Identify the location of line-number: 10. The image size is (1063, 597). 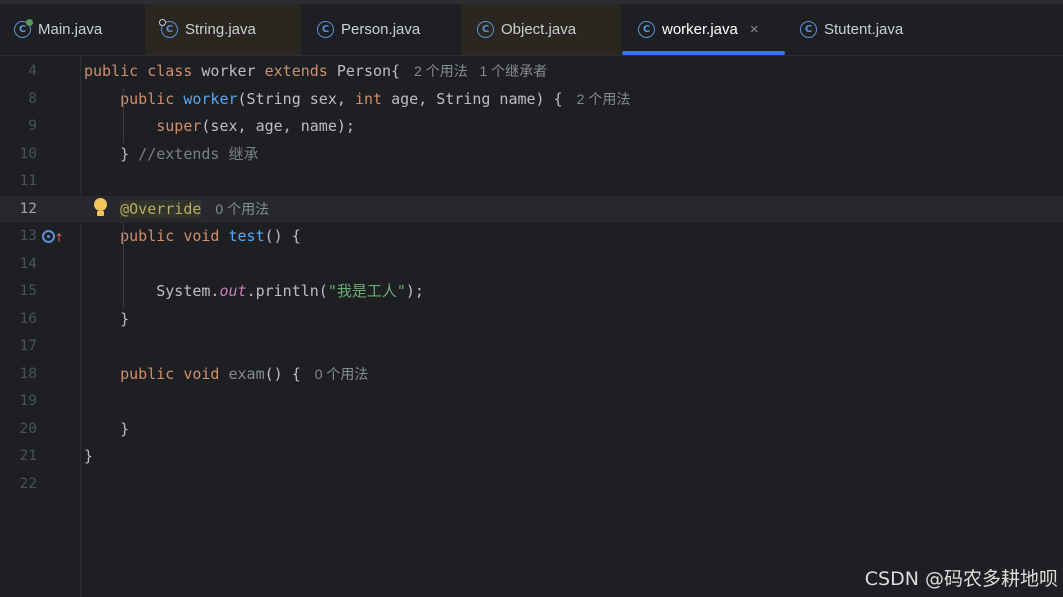
(28, 153).